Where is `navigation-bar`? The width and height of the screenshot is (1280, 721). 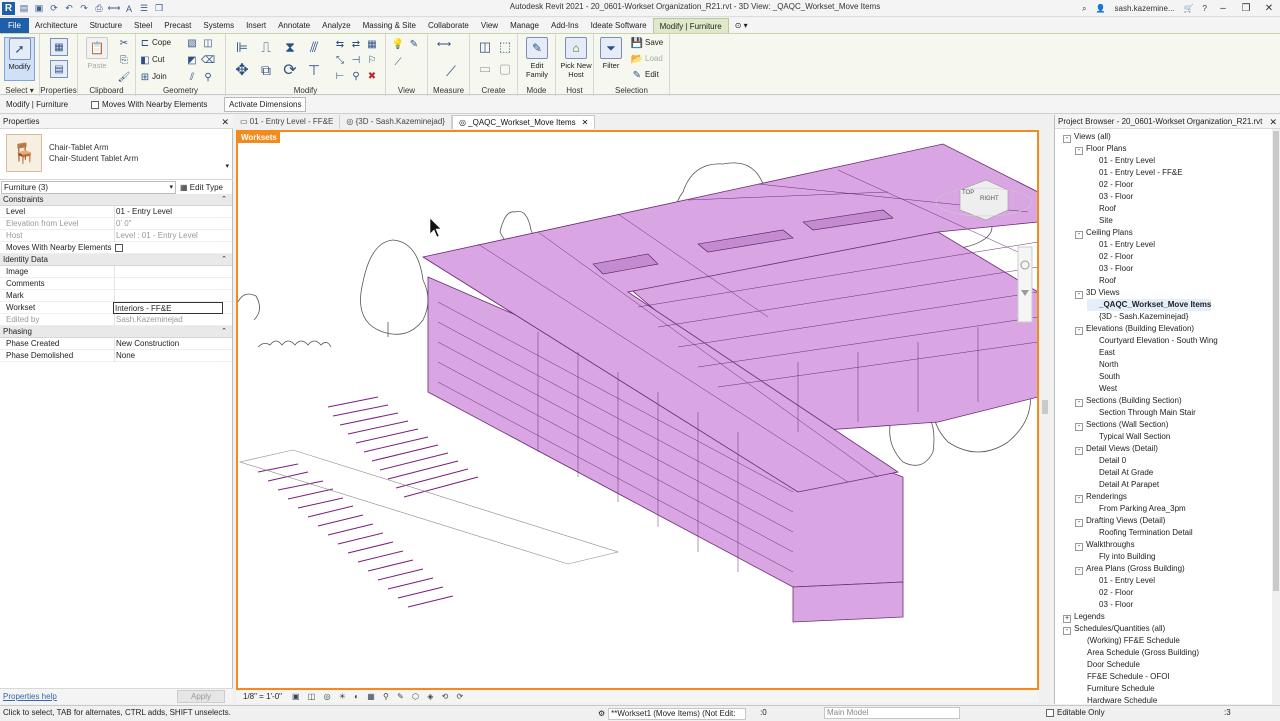
navigation-bar is located at coordinates (1025, 284).